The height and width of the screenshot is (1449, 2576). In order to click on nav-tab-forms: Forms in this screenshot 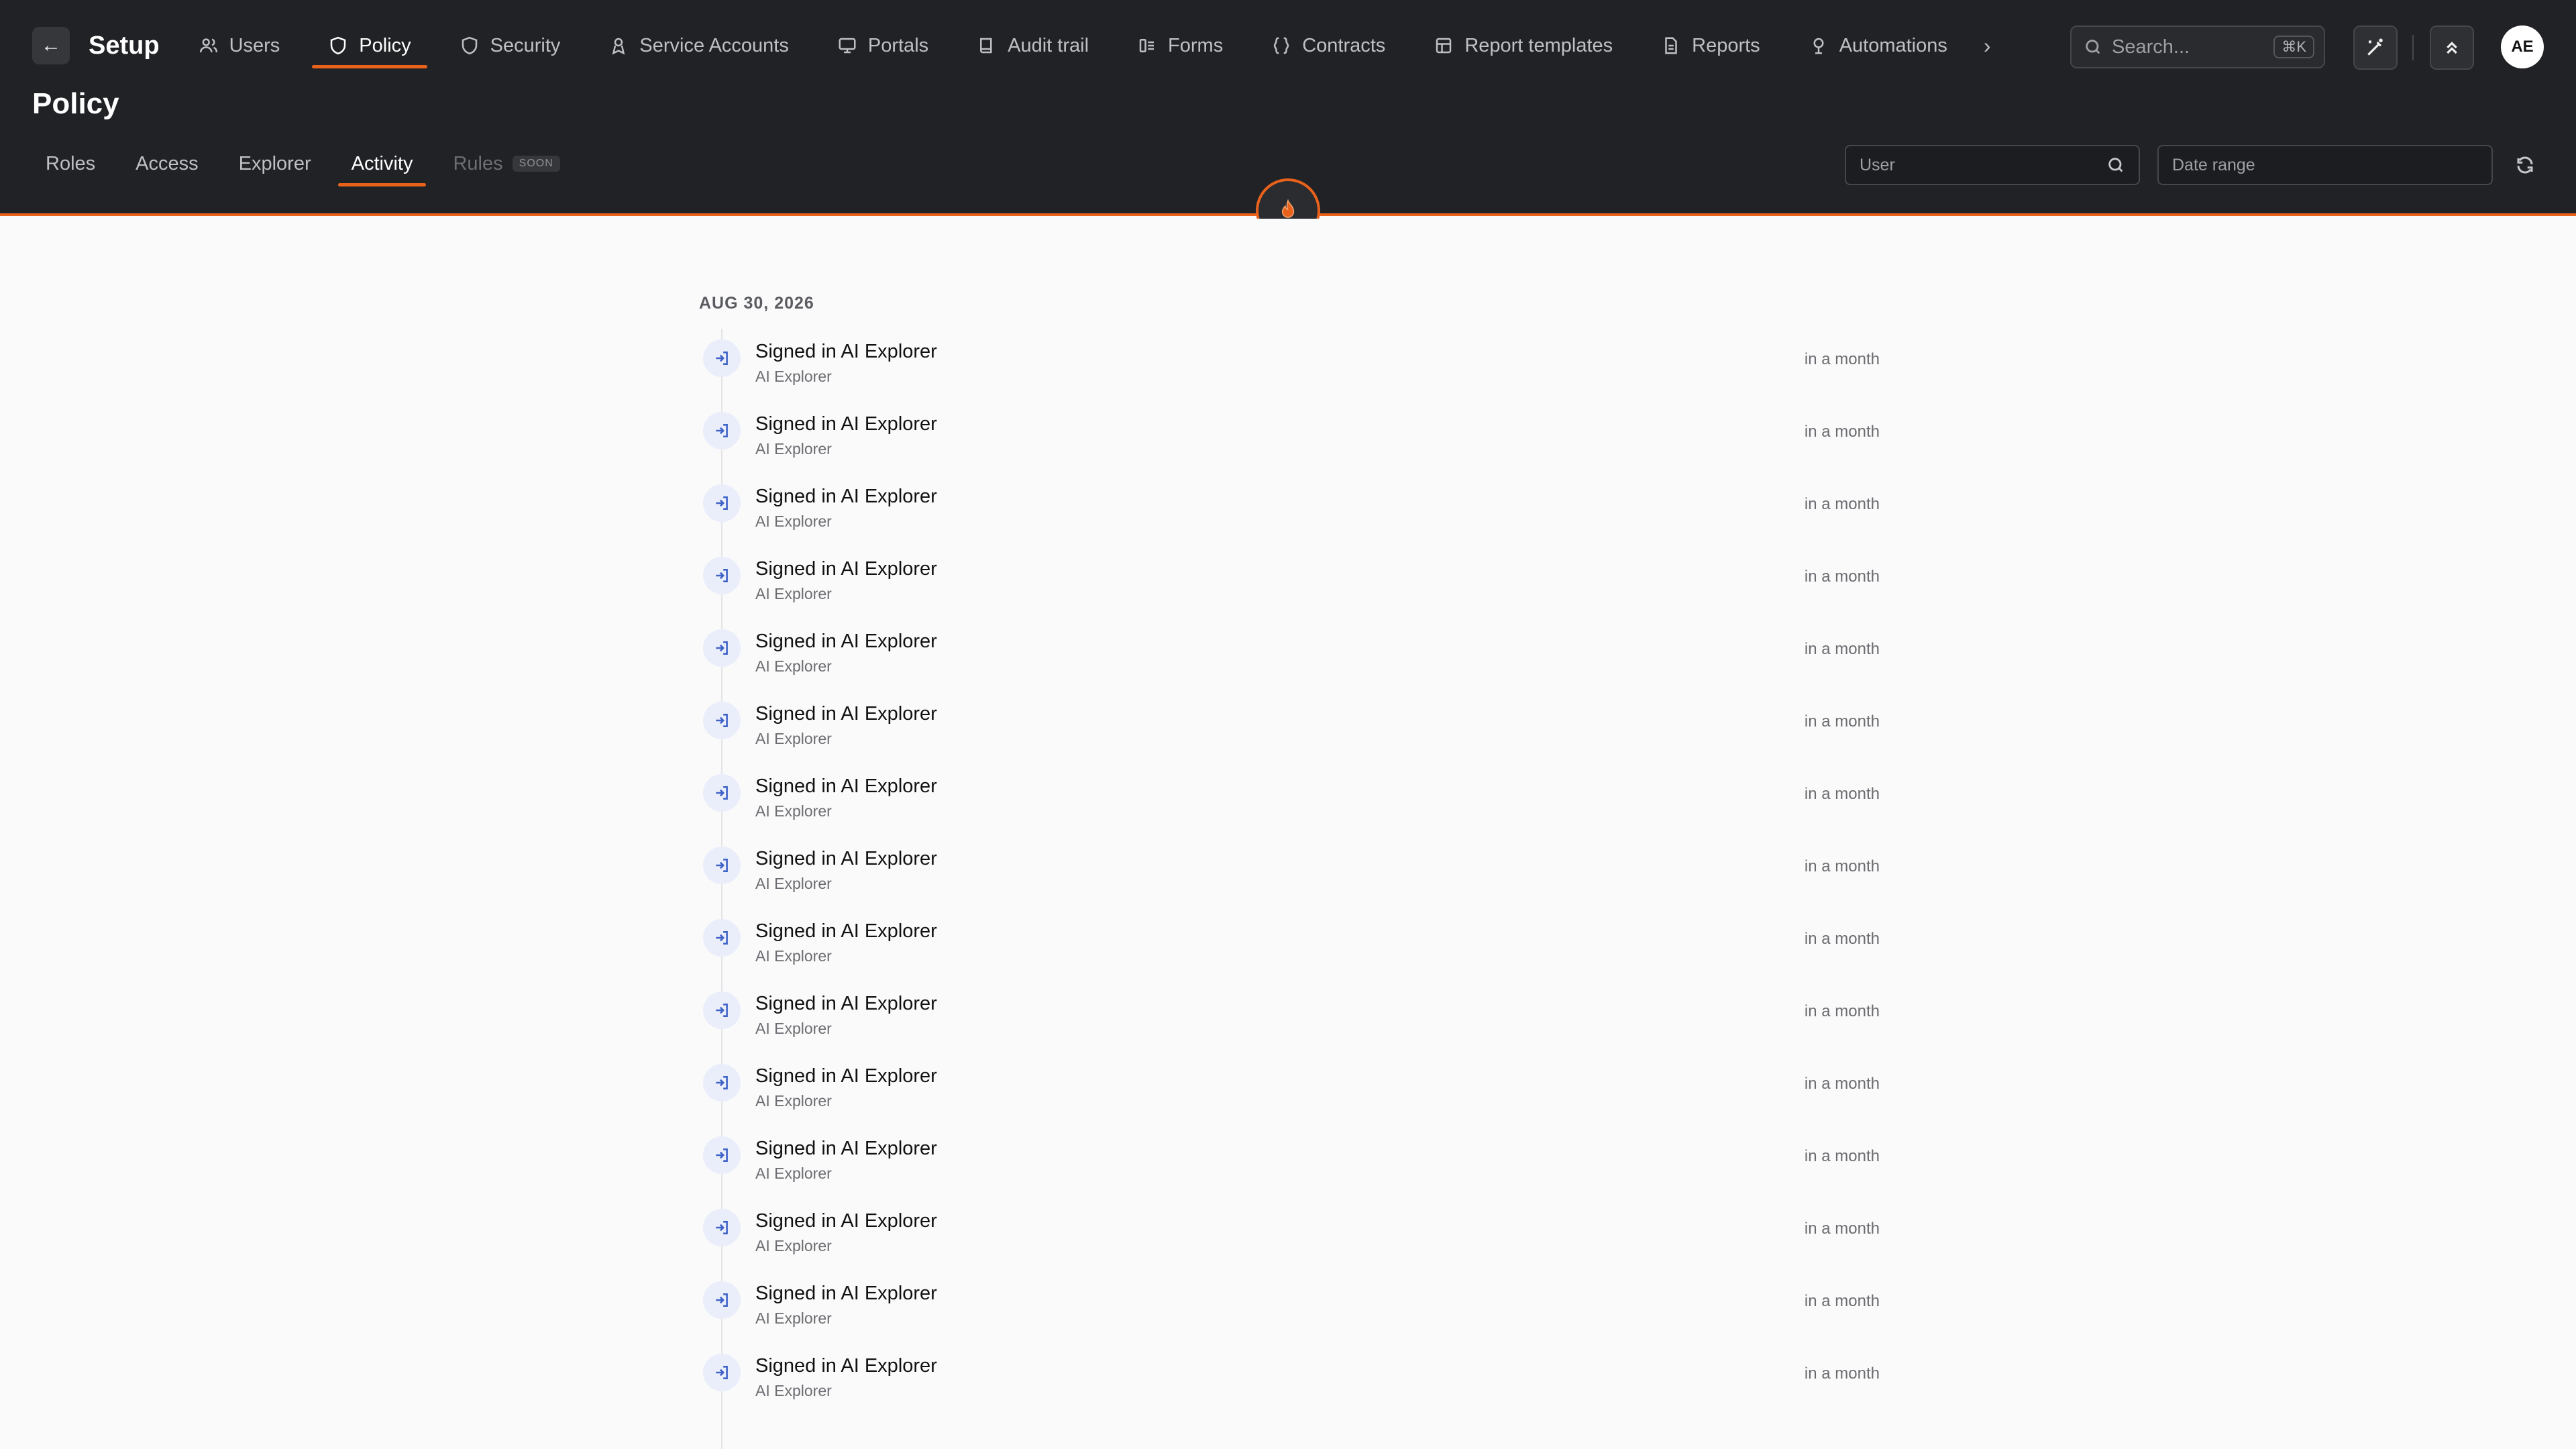, I will do `click(1180, 45)`.